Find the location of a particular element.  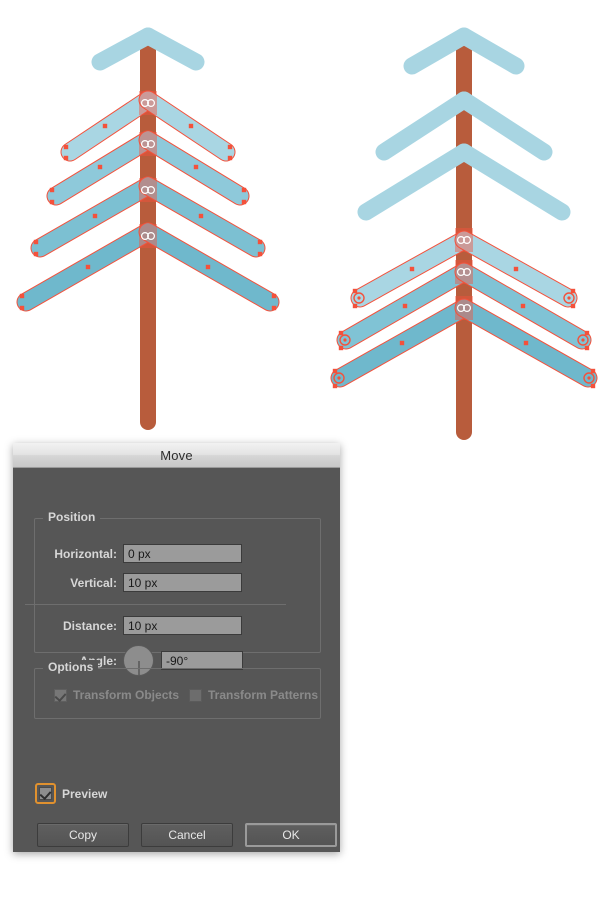

preview-focus-ring is located at coordinates (45, 793).